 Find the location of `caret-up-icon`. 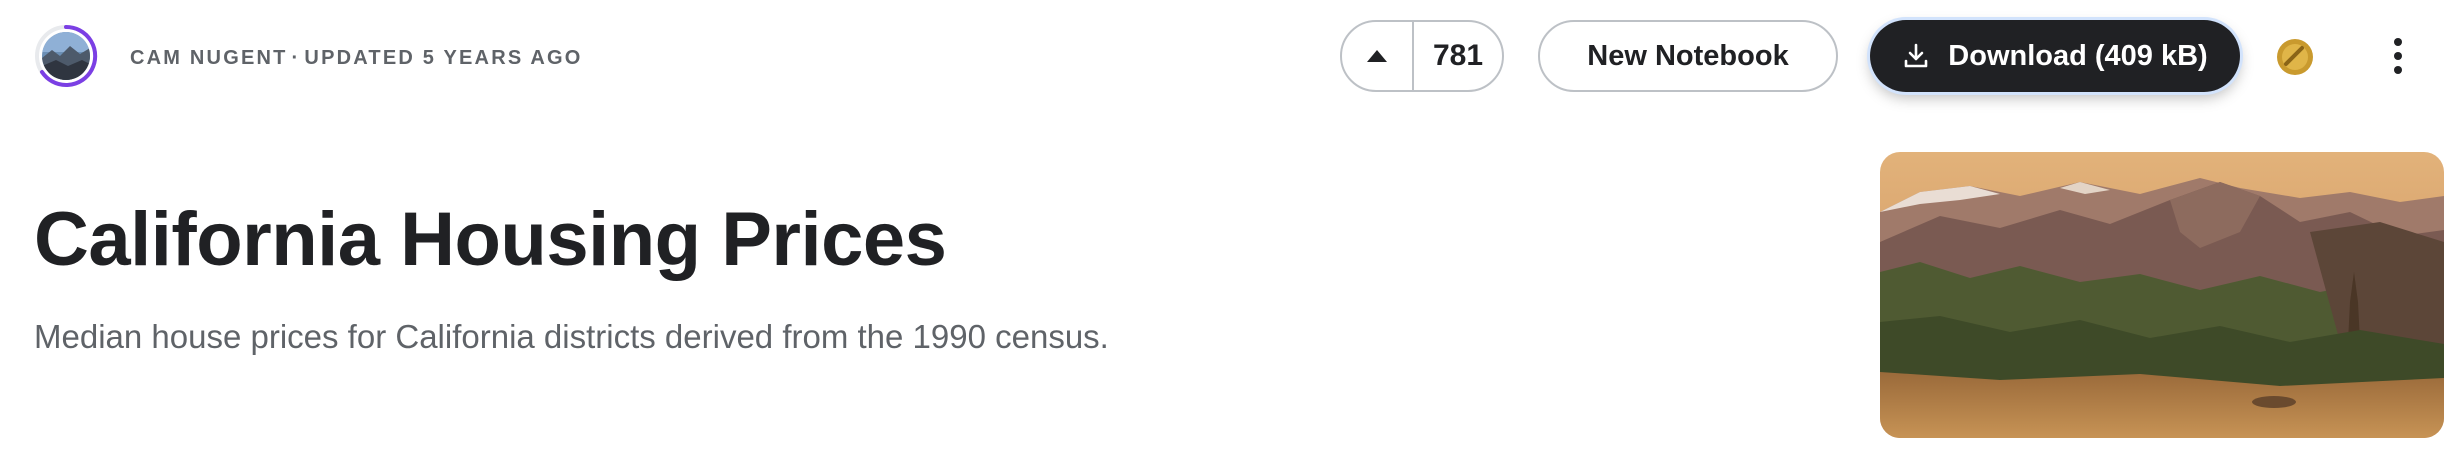

caret-up-icon is located at coordinates (1377, 56).